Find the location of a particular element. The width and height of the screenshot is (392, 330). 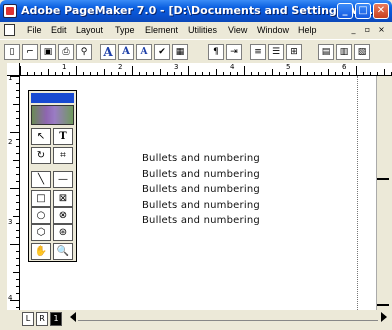

grid-icon: ▥ is located at coordinates (344, 52).